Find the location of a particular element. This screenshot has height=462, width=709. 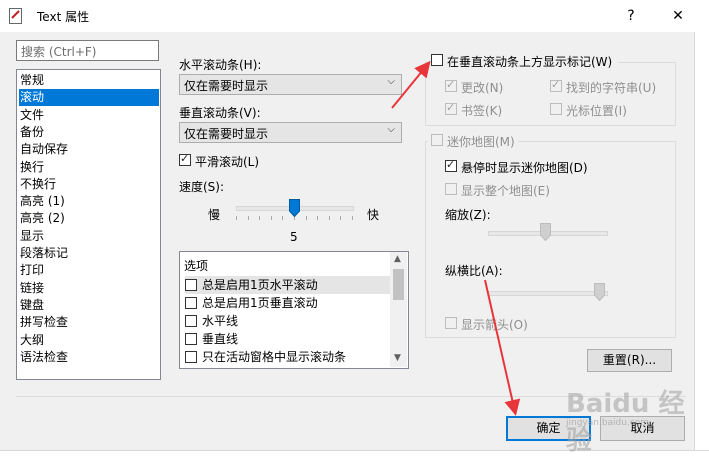

annotation-arrows is located at coordinates (456, 238).